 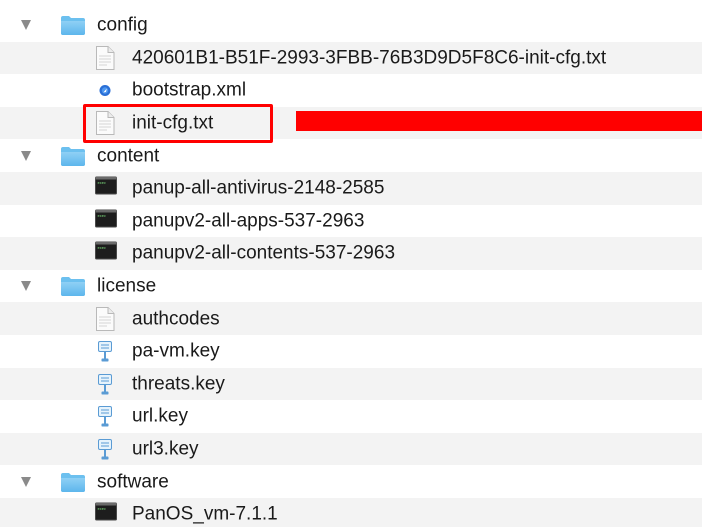 I want to click on folder-row-license: license, so click(x=351, y=286).